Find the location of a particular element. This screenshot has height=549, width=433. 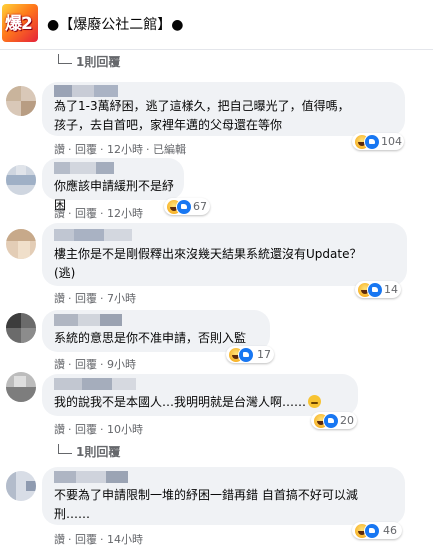

reaction-count: 17 is located at coordinates (264, 354).